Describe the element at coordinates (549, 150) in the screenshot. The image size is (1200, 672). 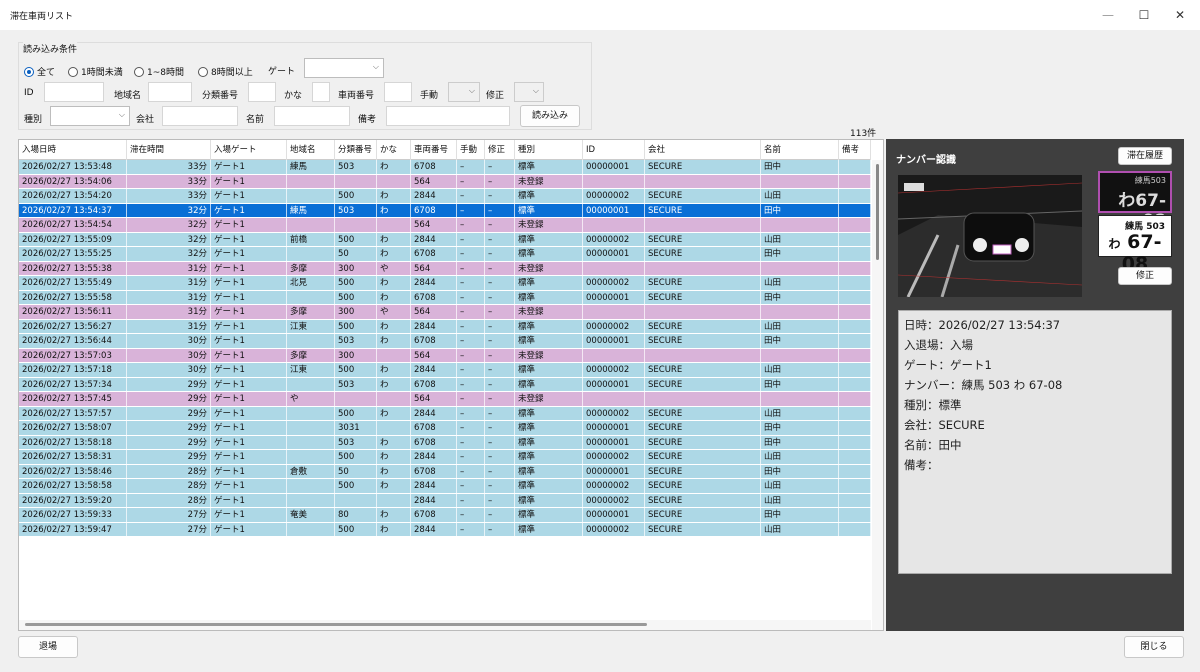
I see `column-header-type: 種別` at that location.